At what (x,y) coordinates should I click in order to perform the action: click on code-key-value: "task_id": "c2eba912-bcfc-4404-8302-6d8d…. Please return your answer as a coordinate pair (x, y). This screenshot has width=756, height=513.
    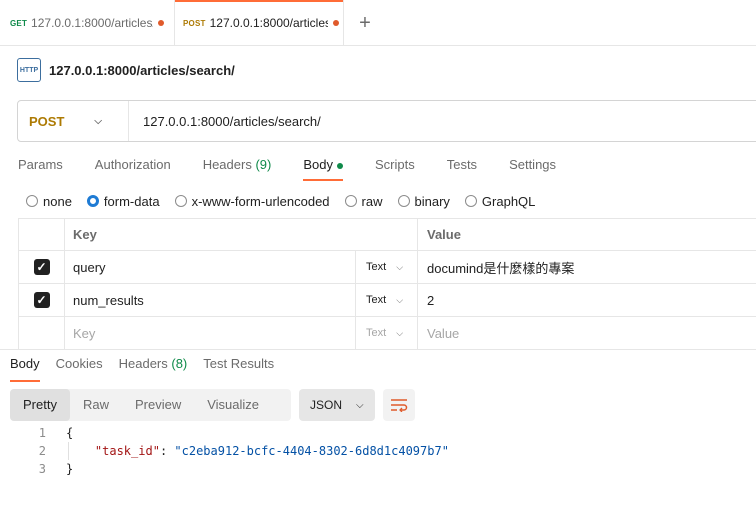
    Looking at the image, I should click on (247, 451).